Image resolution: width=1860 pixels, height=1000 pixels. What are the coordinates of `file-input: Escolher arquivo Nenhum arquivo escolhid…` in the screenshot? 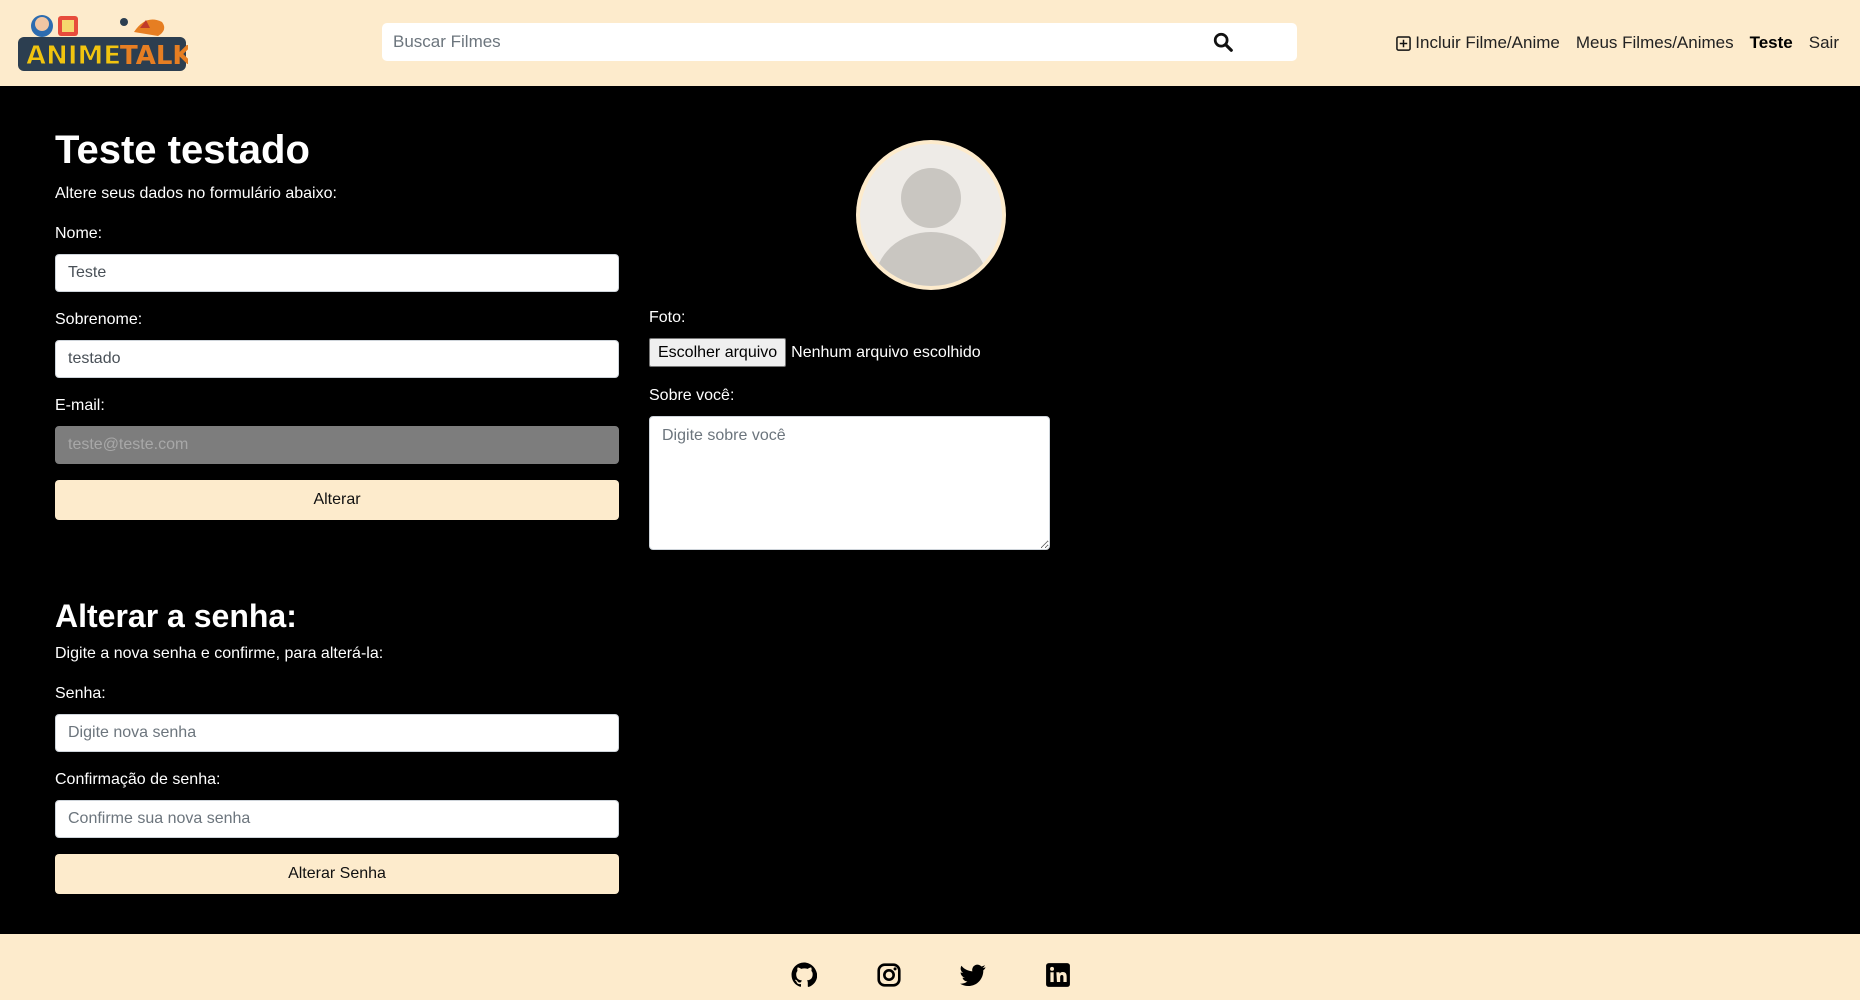 It's located at (815, 352).